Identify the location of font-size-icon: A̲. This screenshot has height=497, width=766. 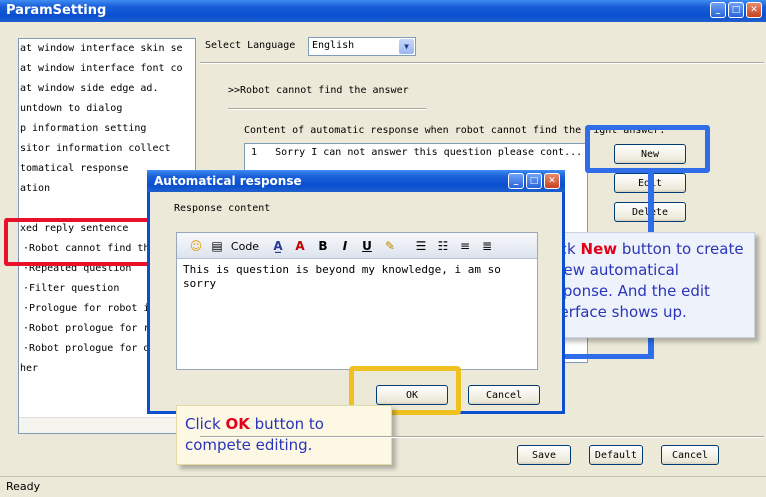
(278, 246).